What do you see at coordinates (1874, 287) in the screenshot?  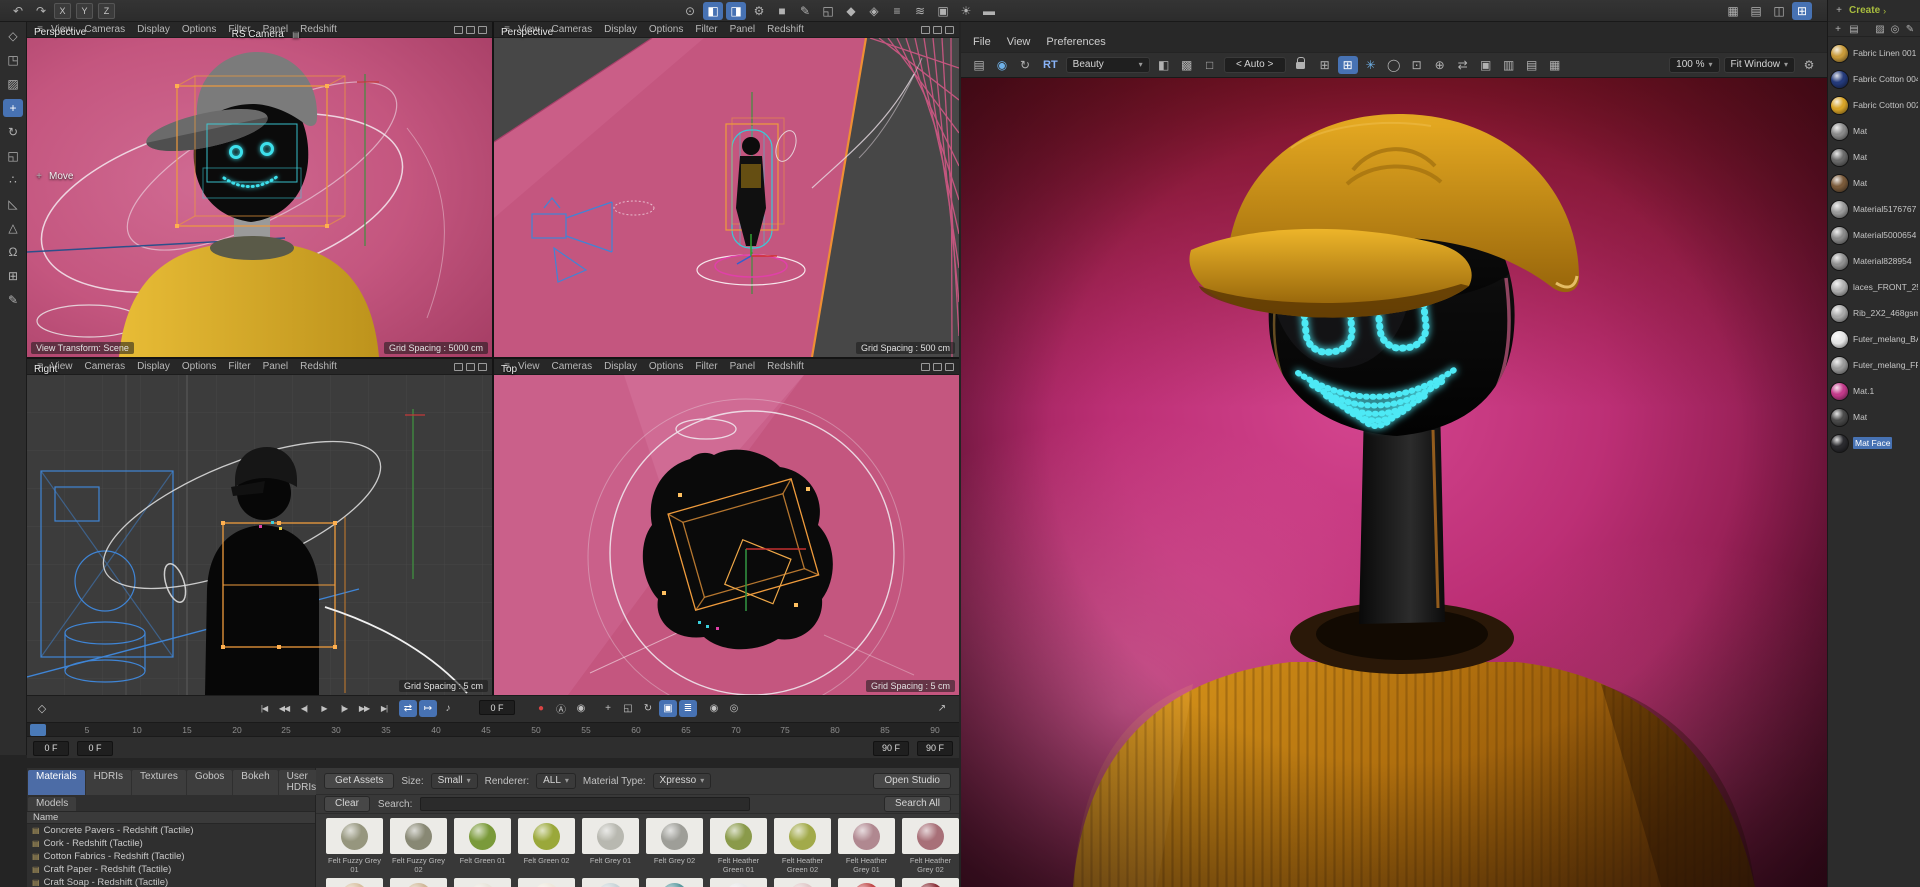 I see `material-list-item: laces_FRONT_2523` at bounding box center [1874, 287].